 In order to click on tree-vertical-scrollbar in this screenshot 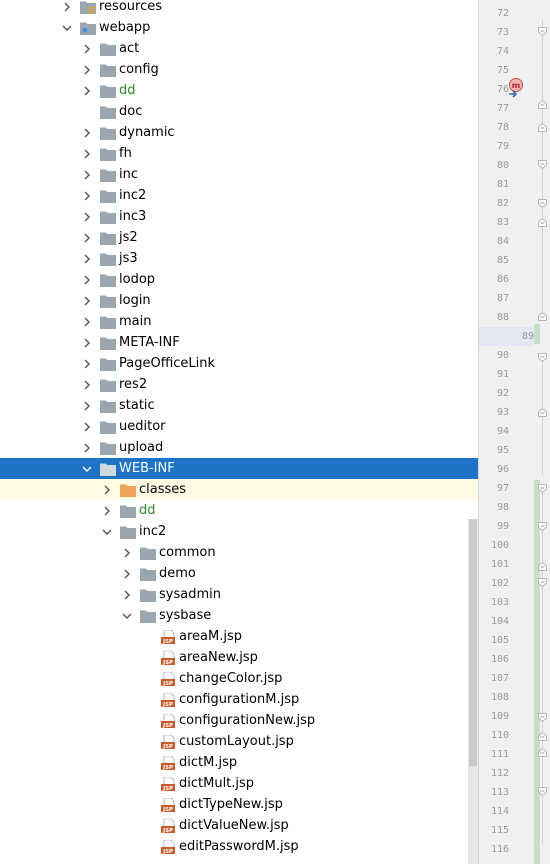, I will do `click(473, 691)`.